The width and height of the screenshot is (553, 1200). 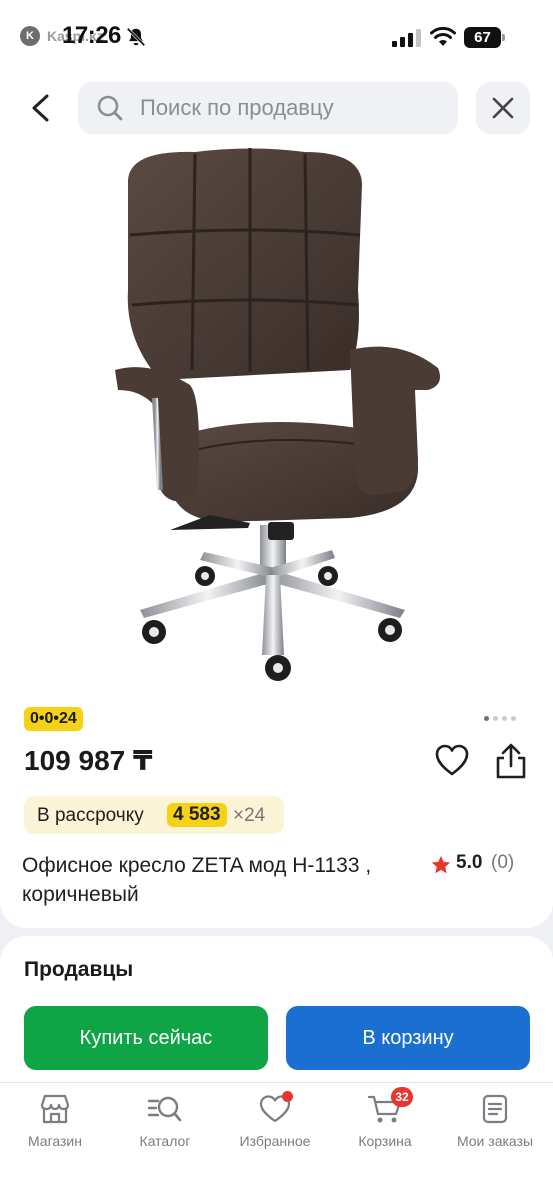 I want to click on chevron-left-icon, so click(x=40, y=108).